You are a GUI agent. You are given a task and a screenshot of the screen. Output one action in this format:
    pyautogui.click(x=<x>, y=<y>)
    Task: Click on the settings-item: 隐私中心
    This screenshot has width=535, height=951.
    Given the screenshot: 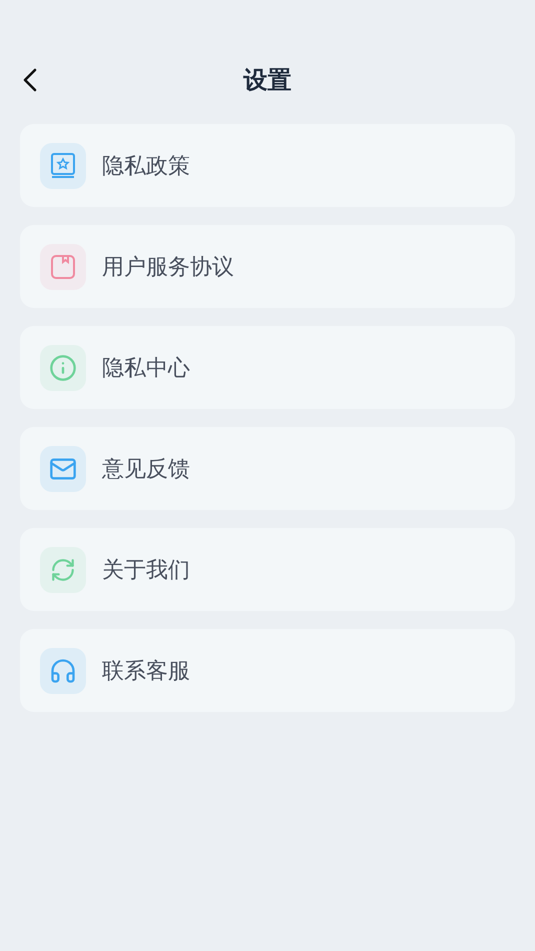 What is the action you would take?
    pyautogui.click(x=267, y=367)
    